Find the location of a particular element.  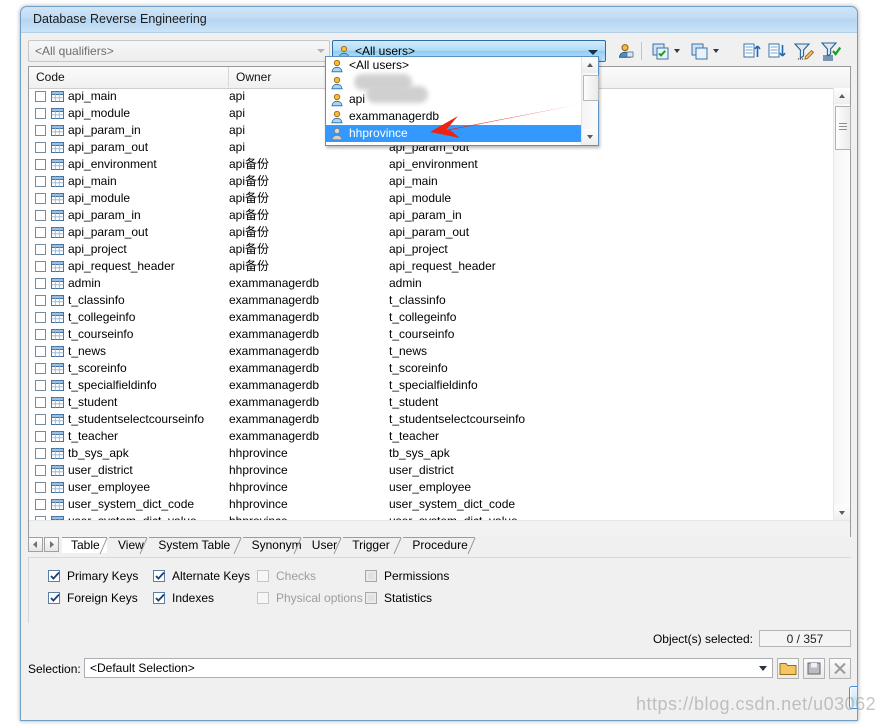

sort-ascending-icon is located at coordinates (752, 51).